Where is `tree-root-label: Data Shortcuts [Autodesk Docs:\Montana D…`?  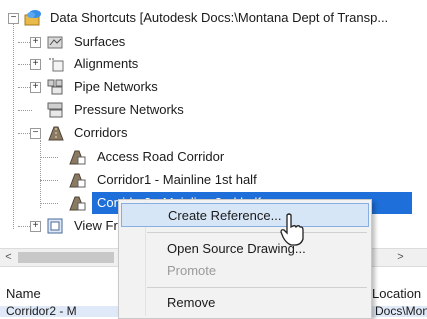 tree-root-label: Data Shortcuts [Autodesk Docs:\Montana D… is located at coordinates (219, 17).